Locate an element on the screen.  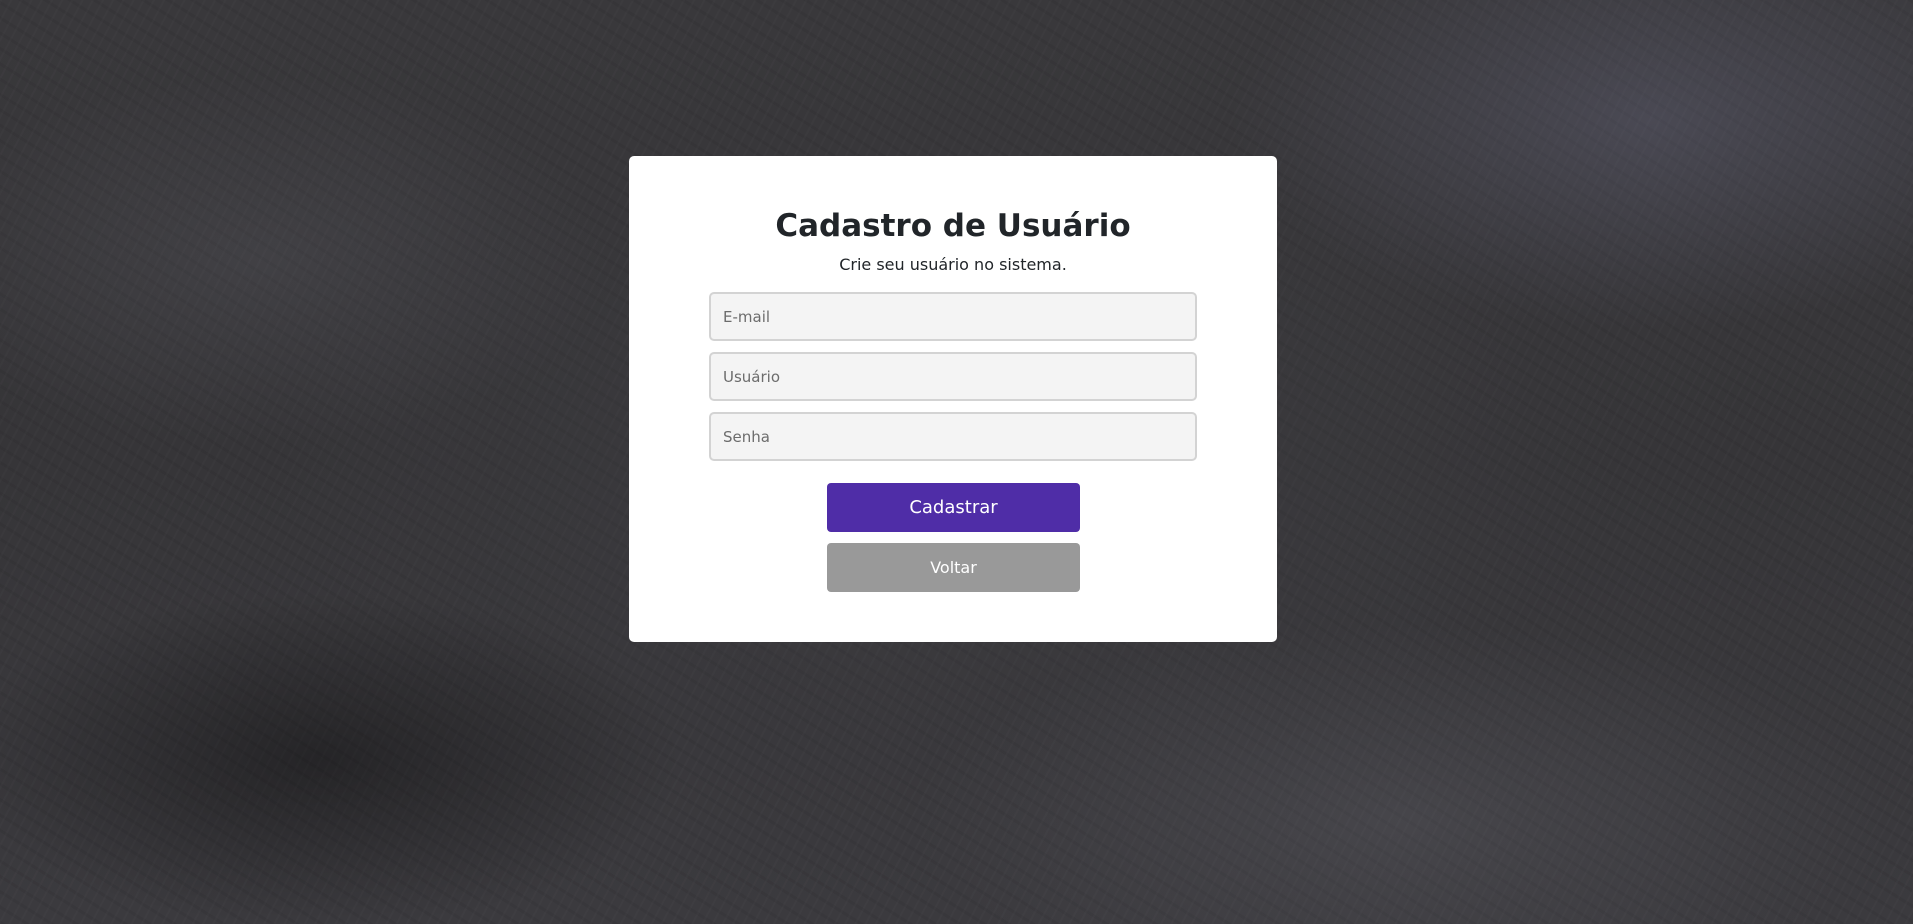
password-input is located at coordinates (953, 436).